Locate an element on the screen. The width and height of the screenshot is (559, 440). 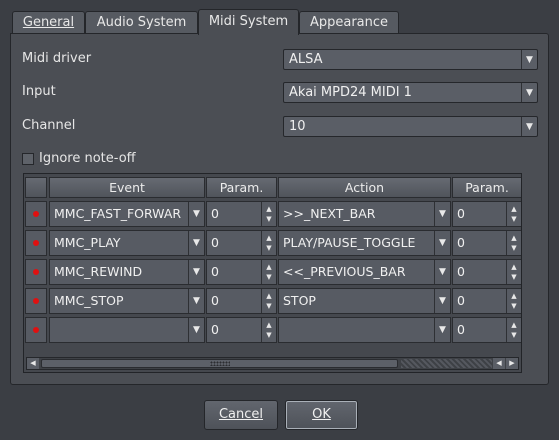
column-header-event: Event is located at coordinates (127, 187).